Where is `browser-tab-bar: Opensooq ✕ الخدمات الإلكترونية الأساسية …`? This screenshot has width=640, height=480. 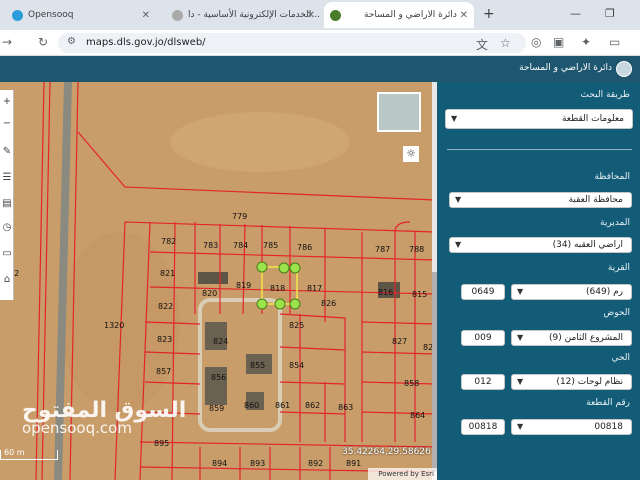 browser-tab-bar: Opensooq ✕ الخدمات الإلكترونية الأساسية … is located at coordinates (320, 15).